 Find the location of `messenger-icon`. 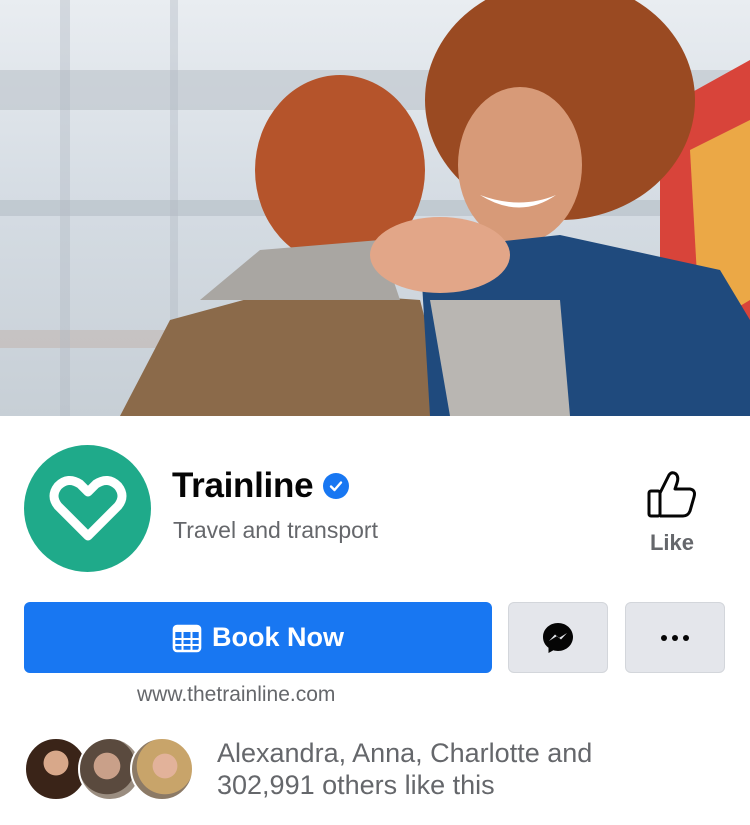

messenger-icon is located at coordinates (558, 637).